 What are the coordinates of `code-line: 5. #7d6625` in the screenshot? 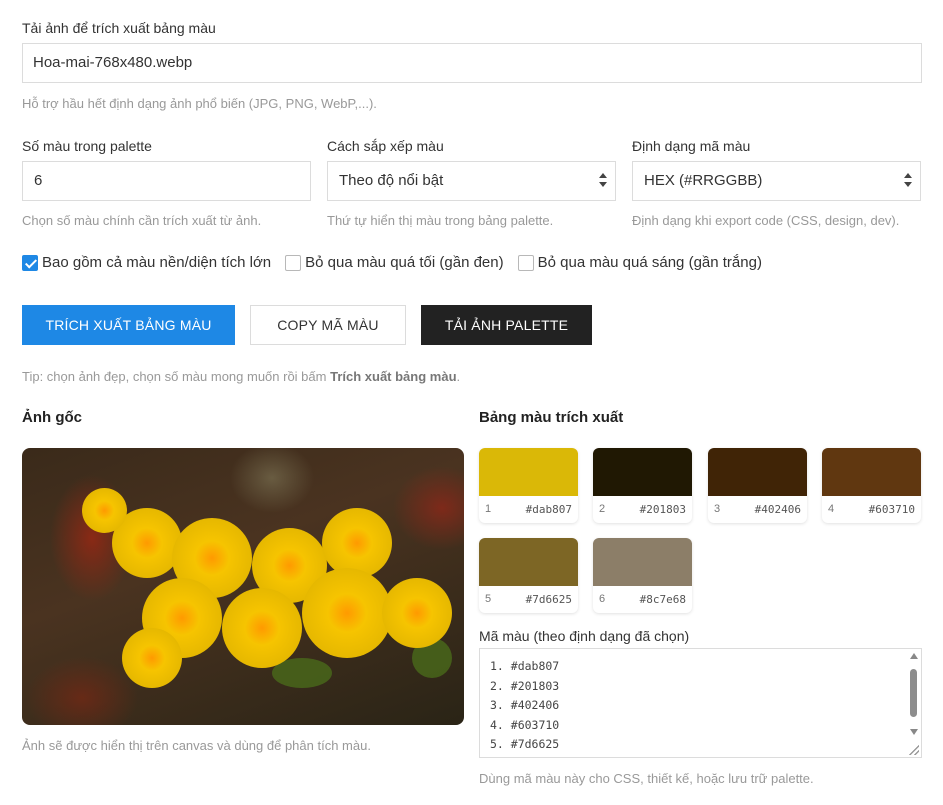 It's located at (525, 744).